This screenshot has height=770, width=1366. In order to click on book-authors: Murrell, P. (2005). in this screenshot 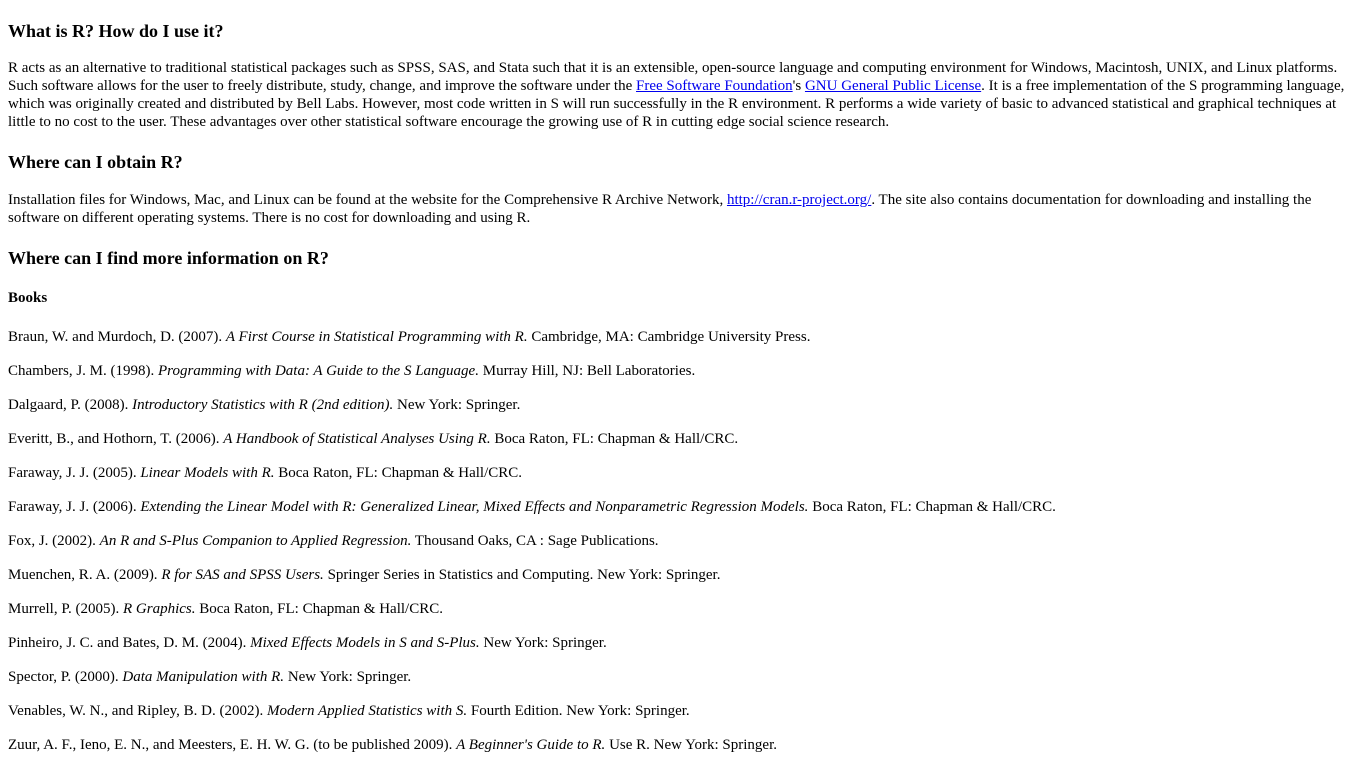, I will do `click(65, 609)`.